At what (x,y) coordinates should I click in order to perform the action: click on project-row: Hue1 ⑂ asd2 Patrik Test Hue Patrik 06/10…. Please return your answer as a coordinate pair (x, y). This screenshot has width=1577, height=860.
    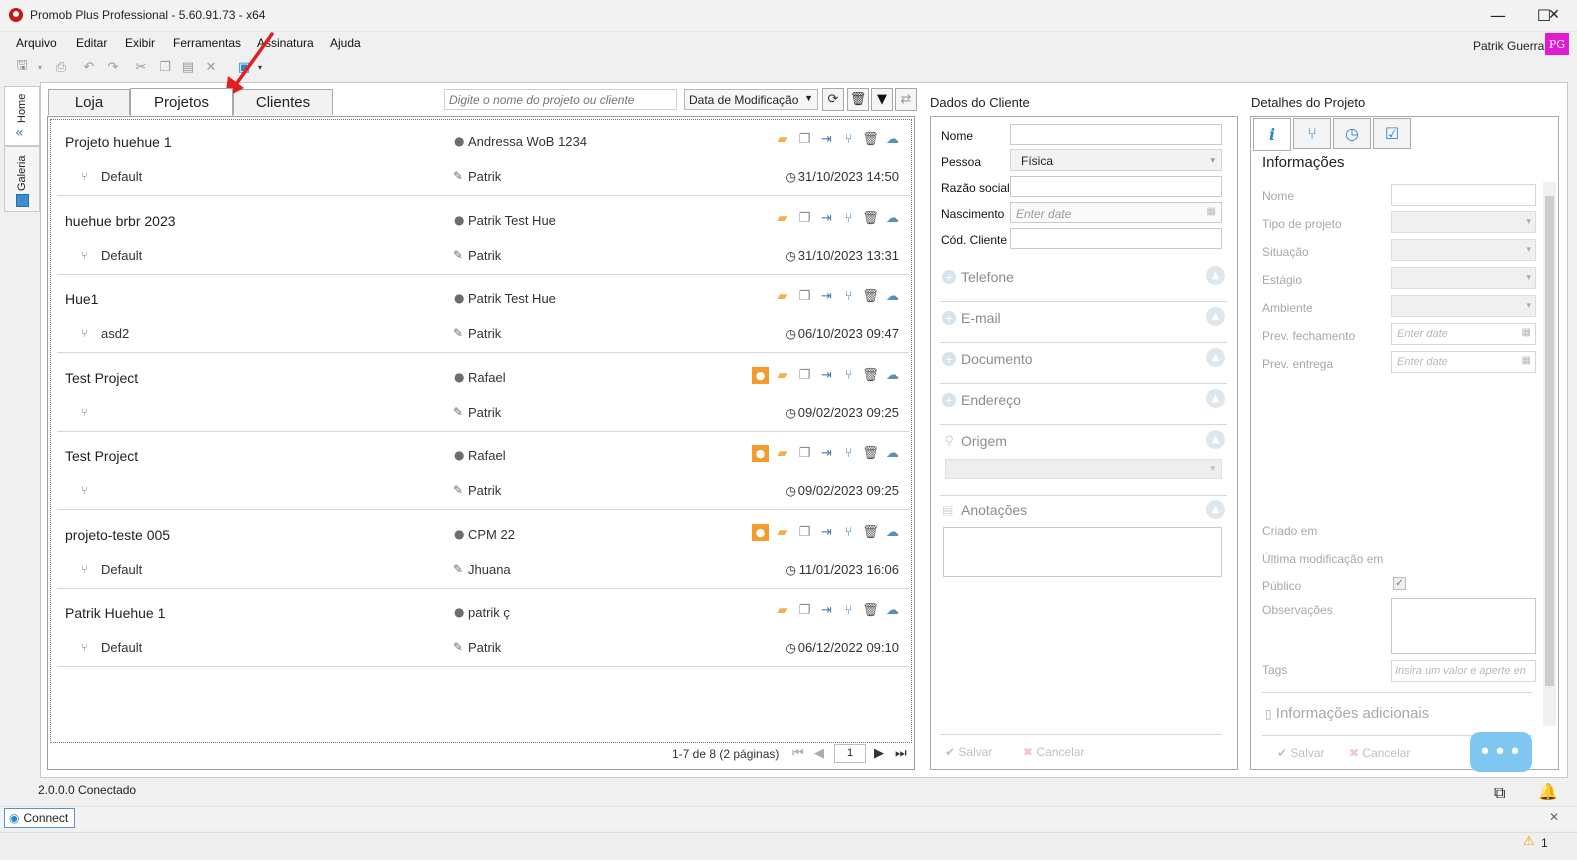
    Looking at the image, I should click on (483, 314).